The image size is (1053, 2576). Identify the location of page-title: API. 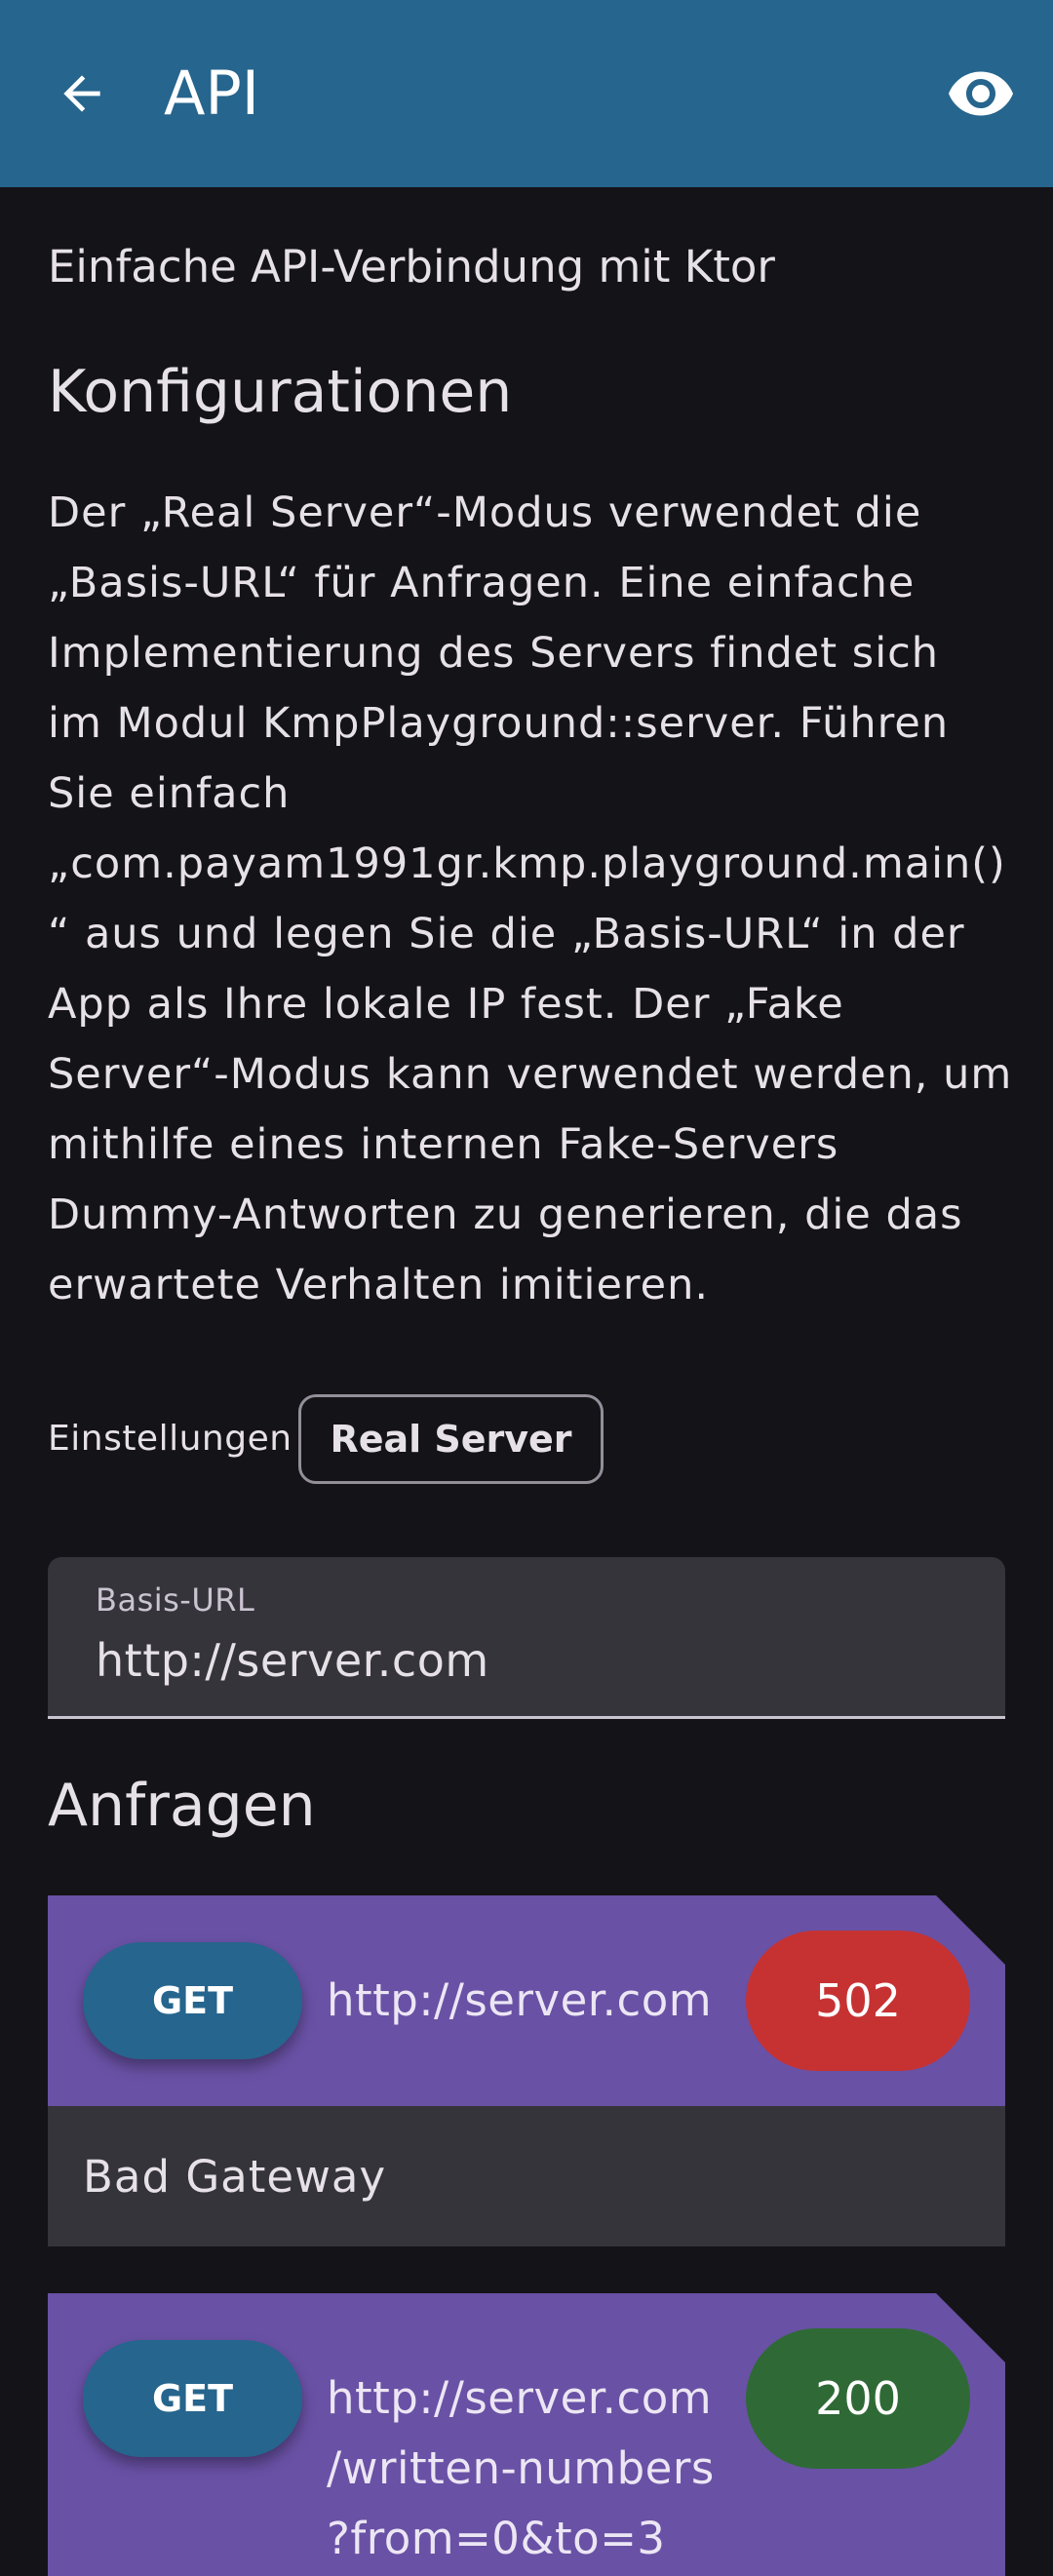
(212, 93).